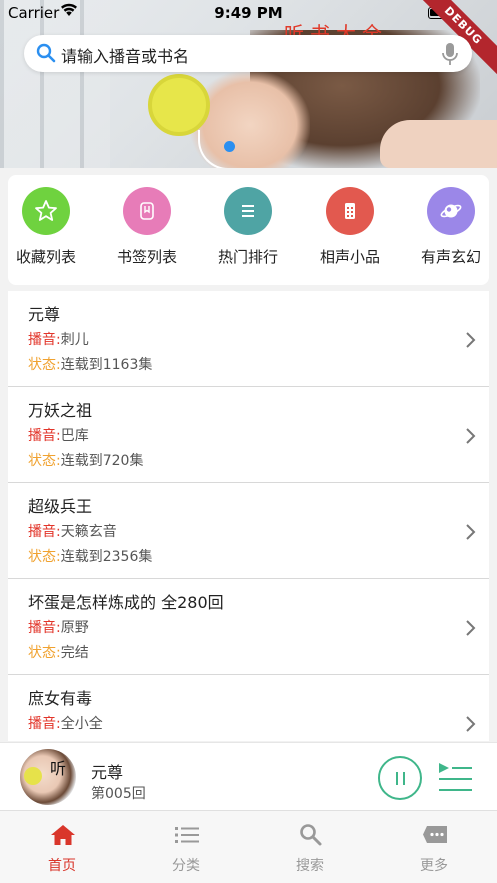 This screenshot has height=883, width=497. I want to click on book-host: 播音:全小全, so click(65, 723).